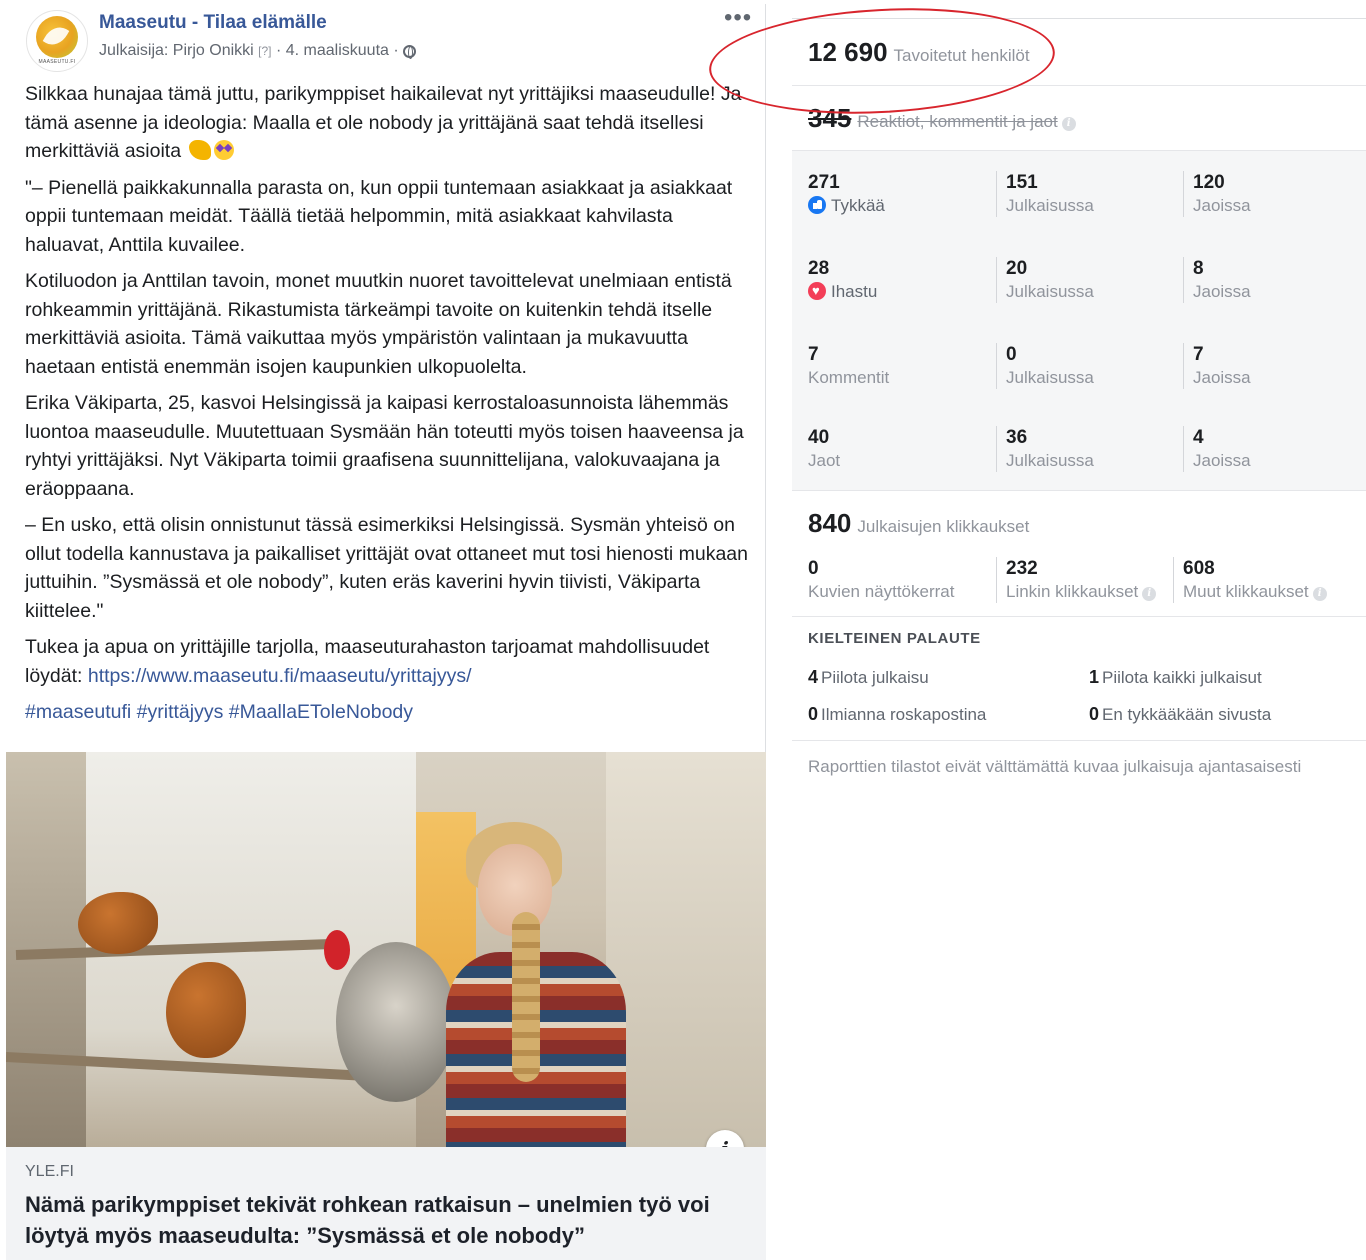 This screenshot has width=1366, height=1260. Describe the element at coordinates (897, 714) in the screenshot. I see `report-spam-stat: 0 Ilmianna roskapostina` at that location.